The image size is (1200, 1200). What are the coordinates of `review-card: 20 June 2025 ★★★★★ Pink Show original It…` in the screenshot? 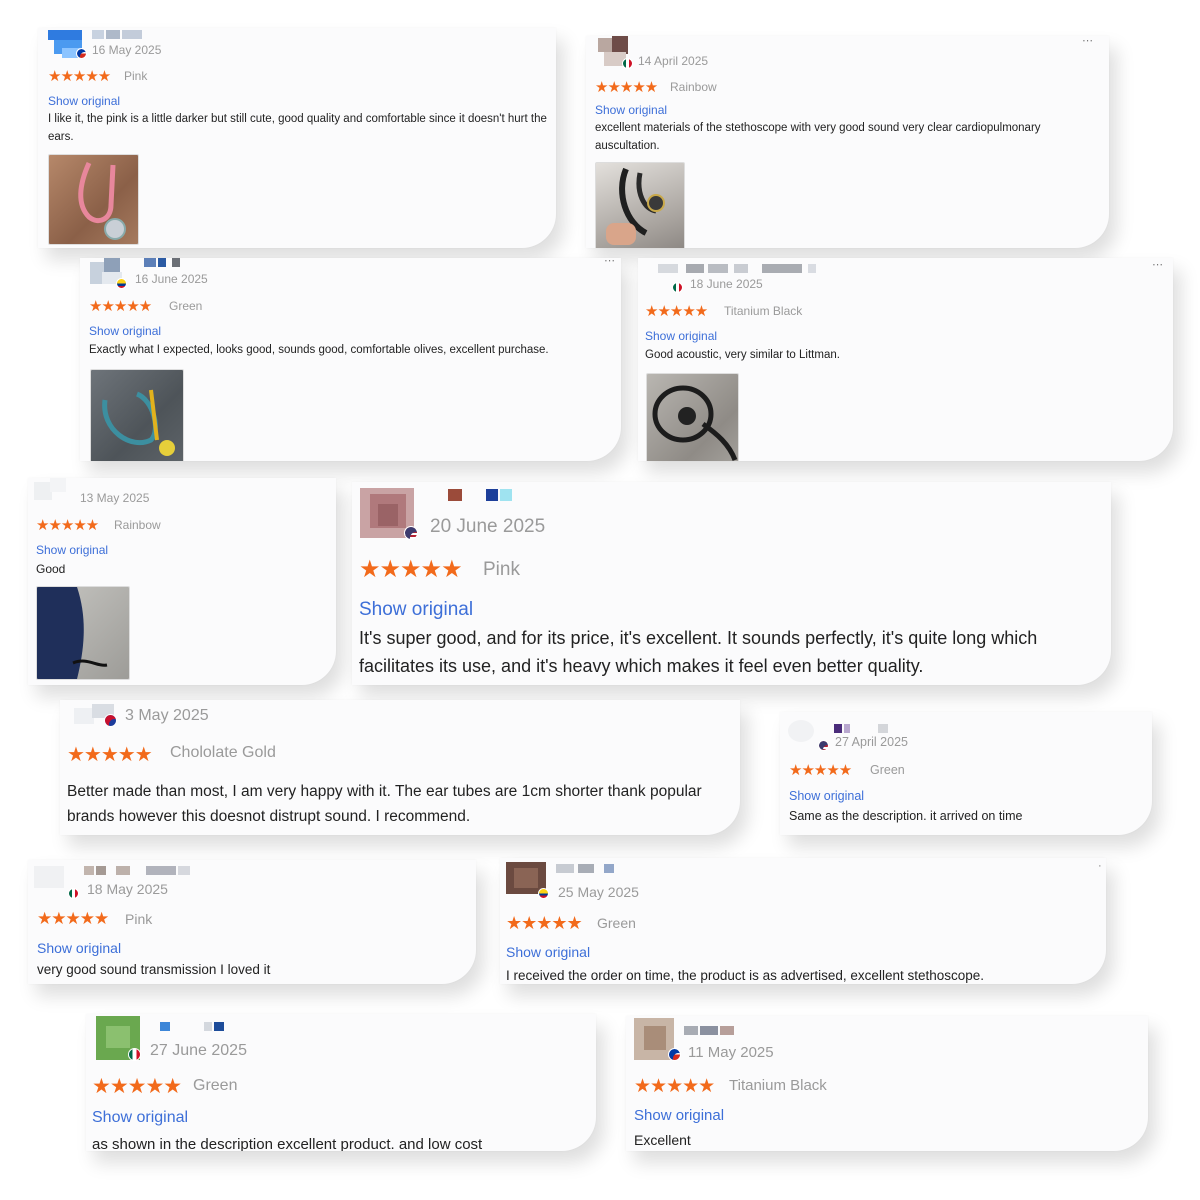 It's located at (731, 583).